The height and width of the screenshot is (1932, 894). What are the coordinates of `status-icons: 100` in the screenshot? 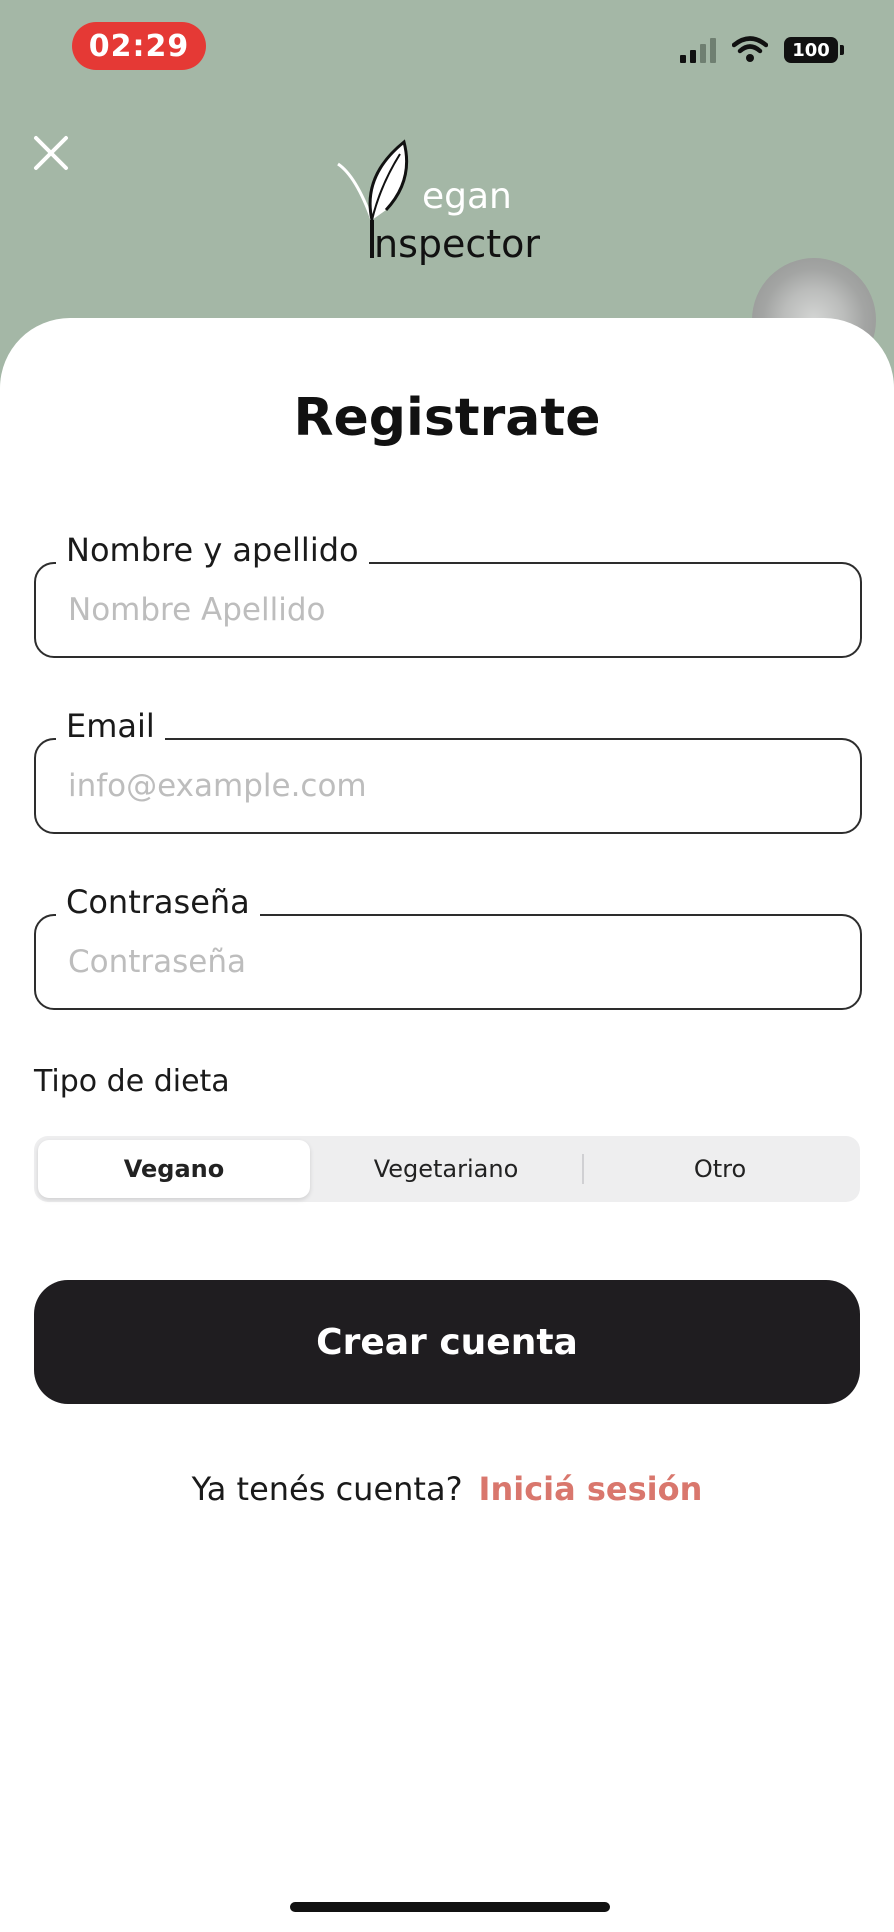 It's located at (762, 50).